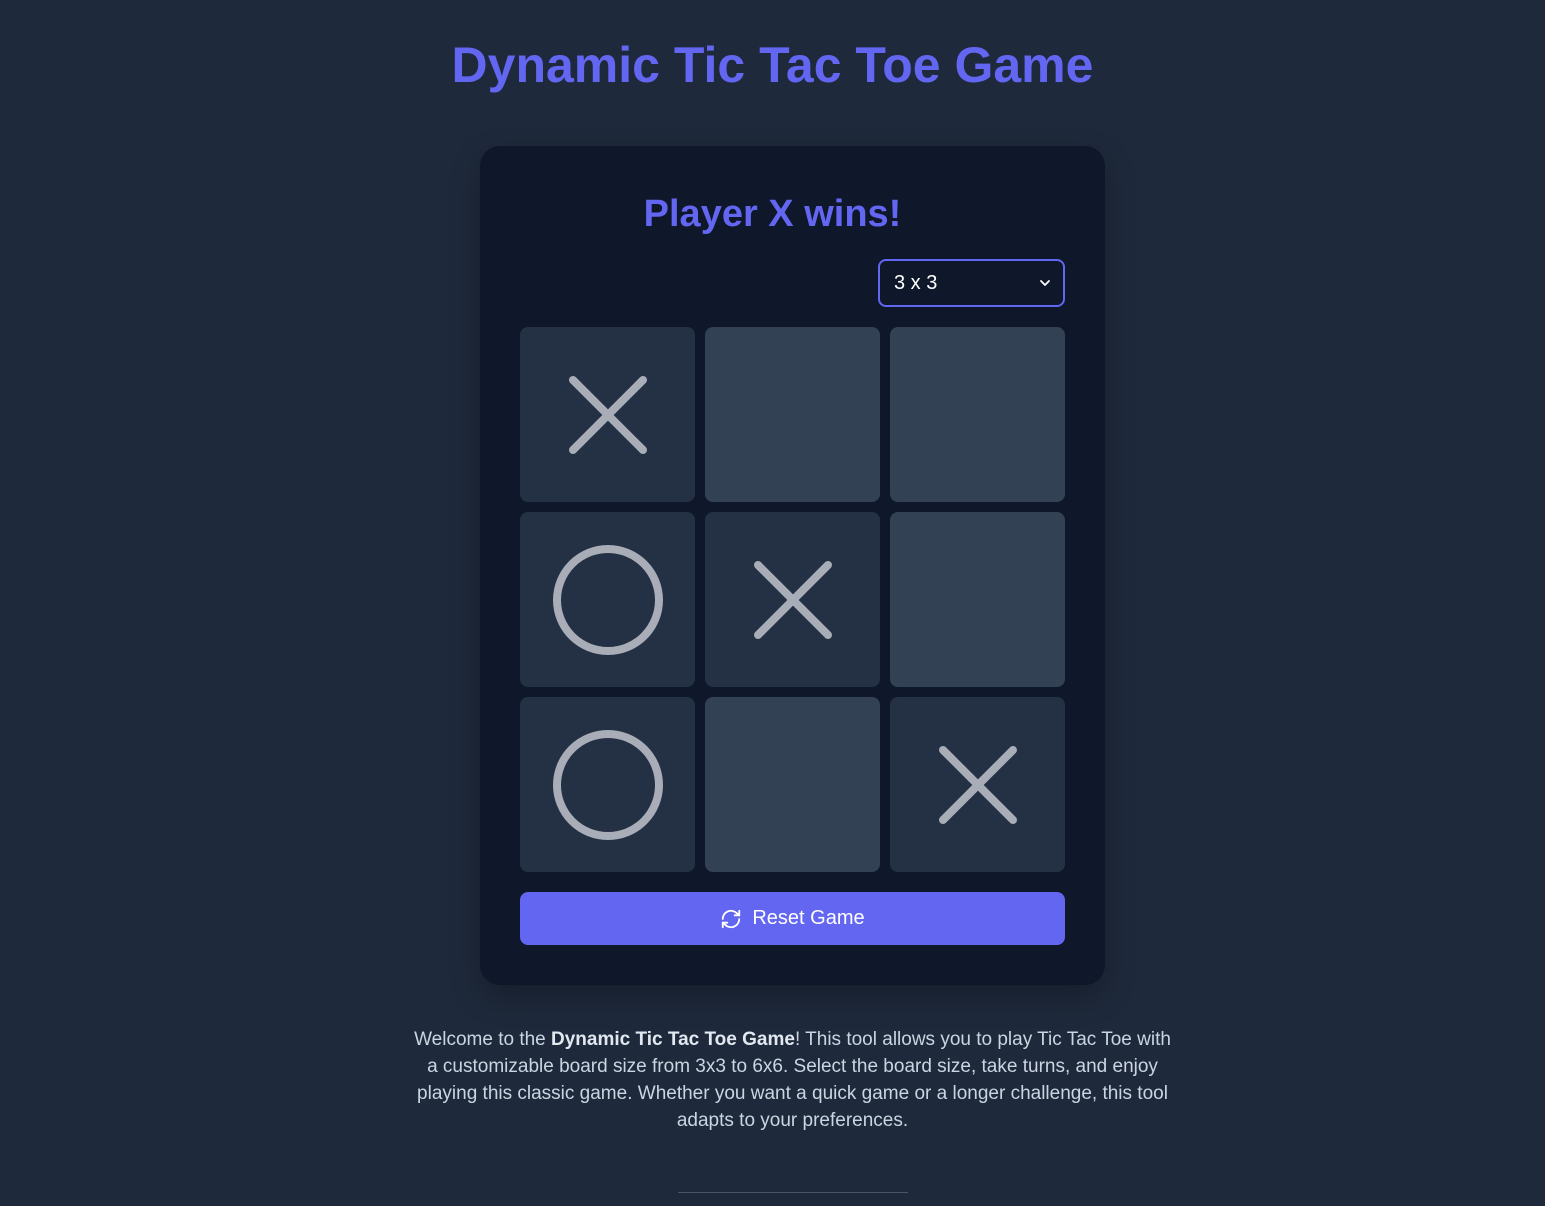 The height and width of the screenshot is (1206, 1545). What do you see at coordinates (793, 1192) in the screenshot?
I see `footer-divider` at bounding box center [793, 1192].